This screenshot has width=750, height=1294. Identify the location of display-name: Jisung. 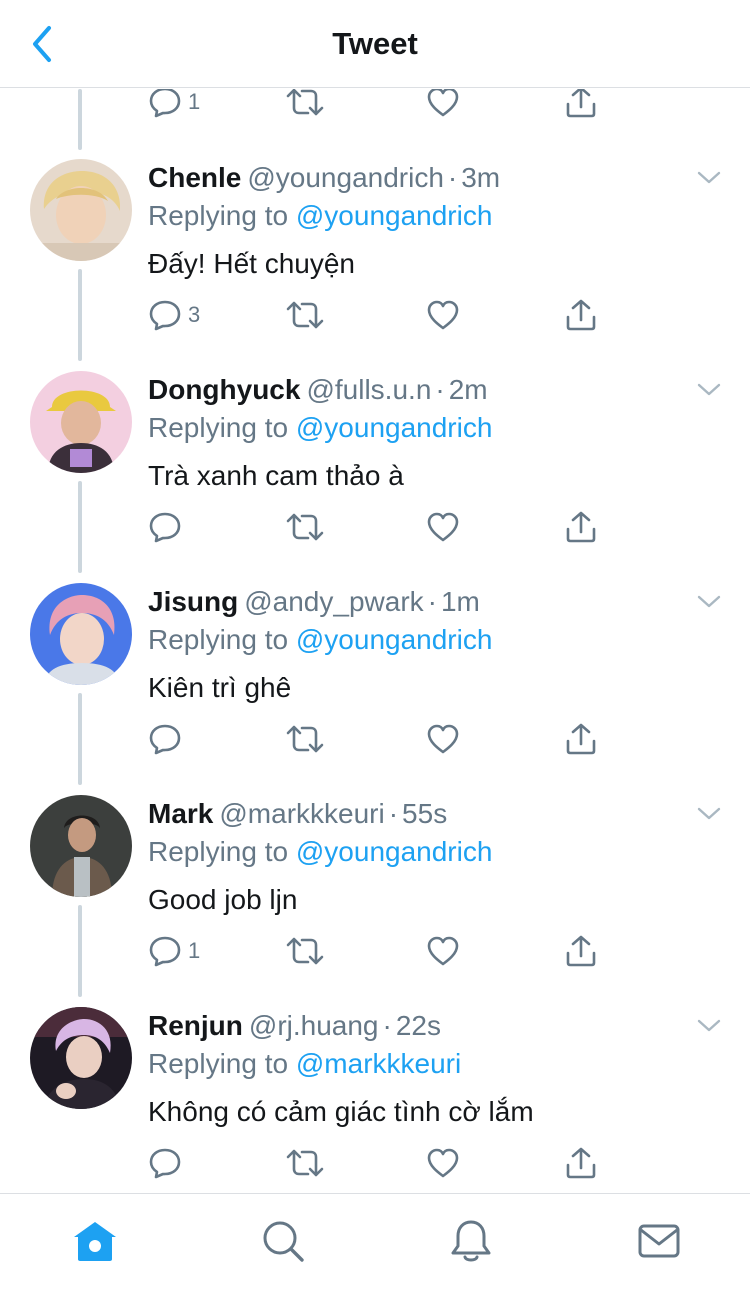
(193, 601).